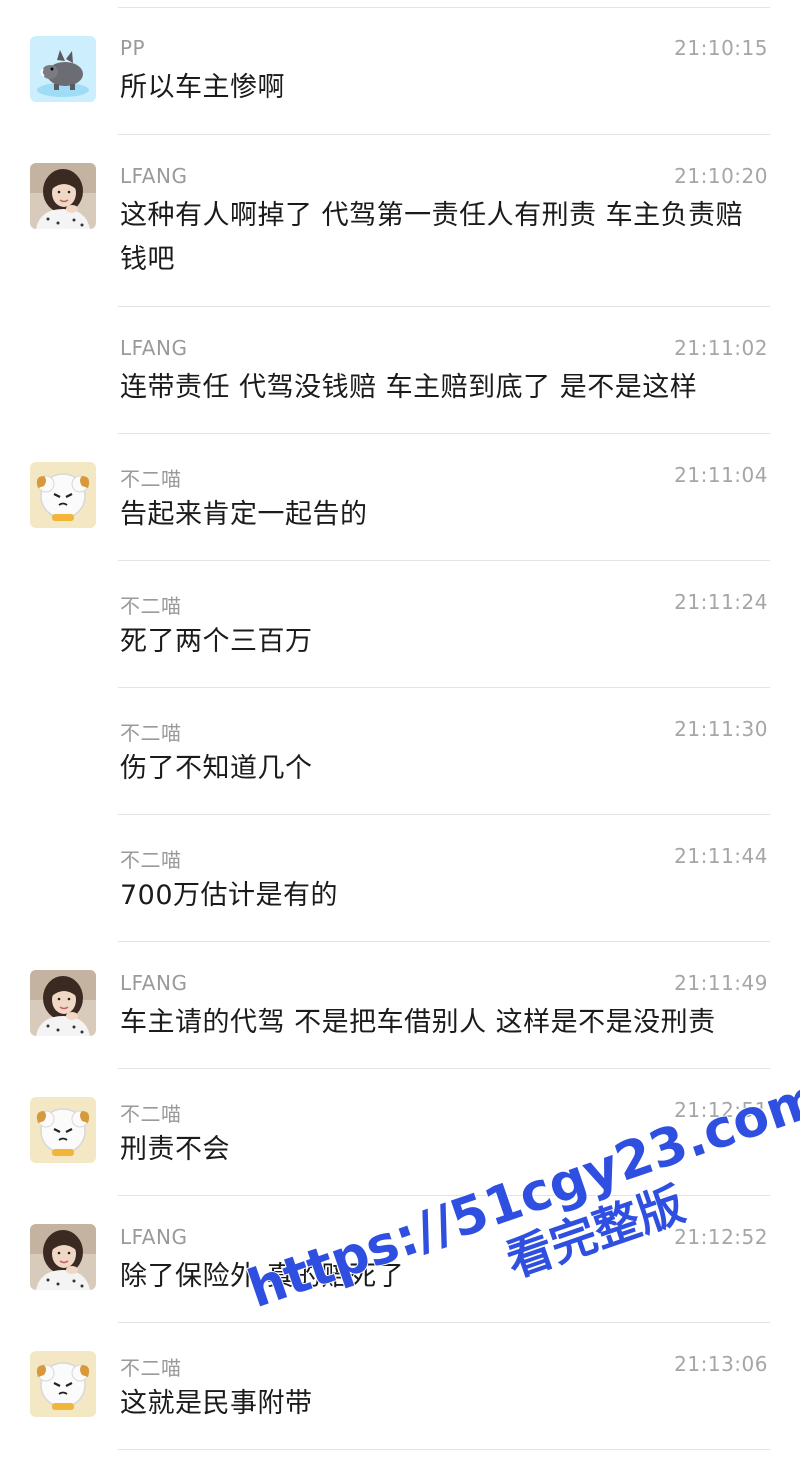  I want to click on message-text: 刑责不会, so click(175, 1149).